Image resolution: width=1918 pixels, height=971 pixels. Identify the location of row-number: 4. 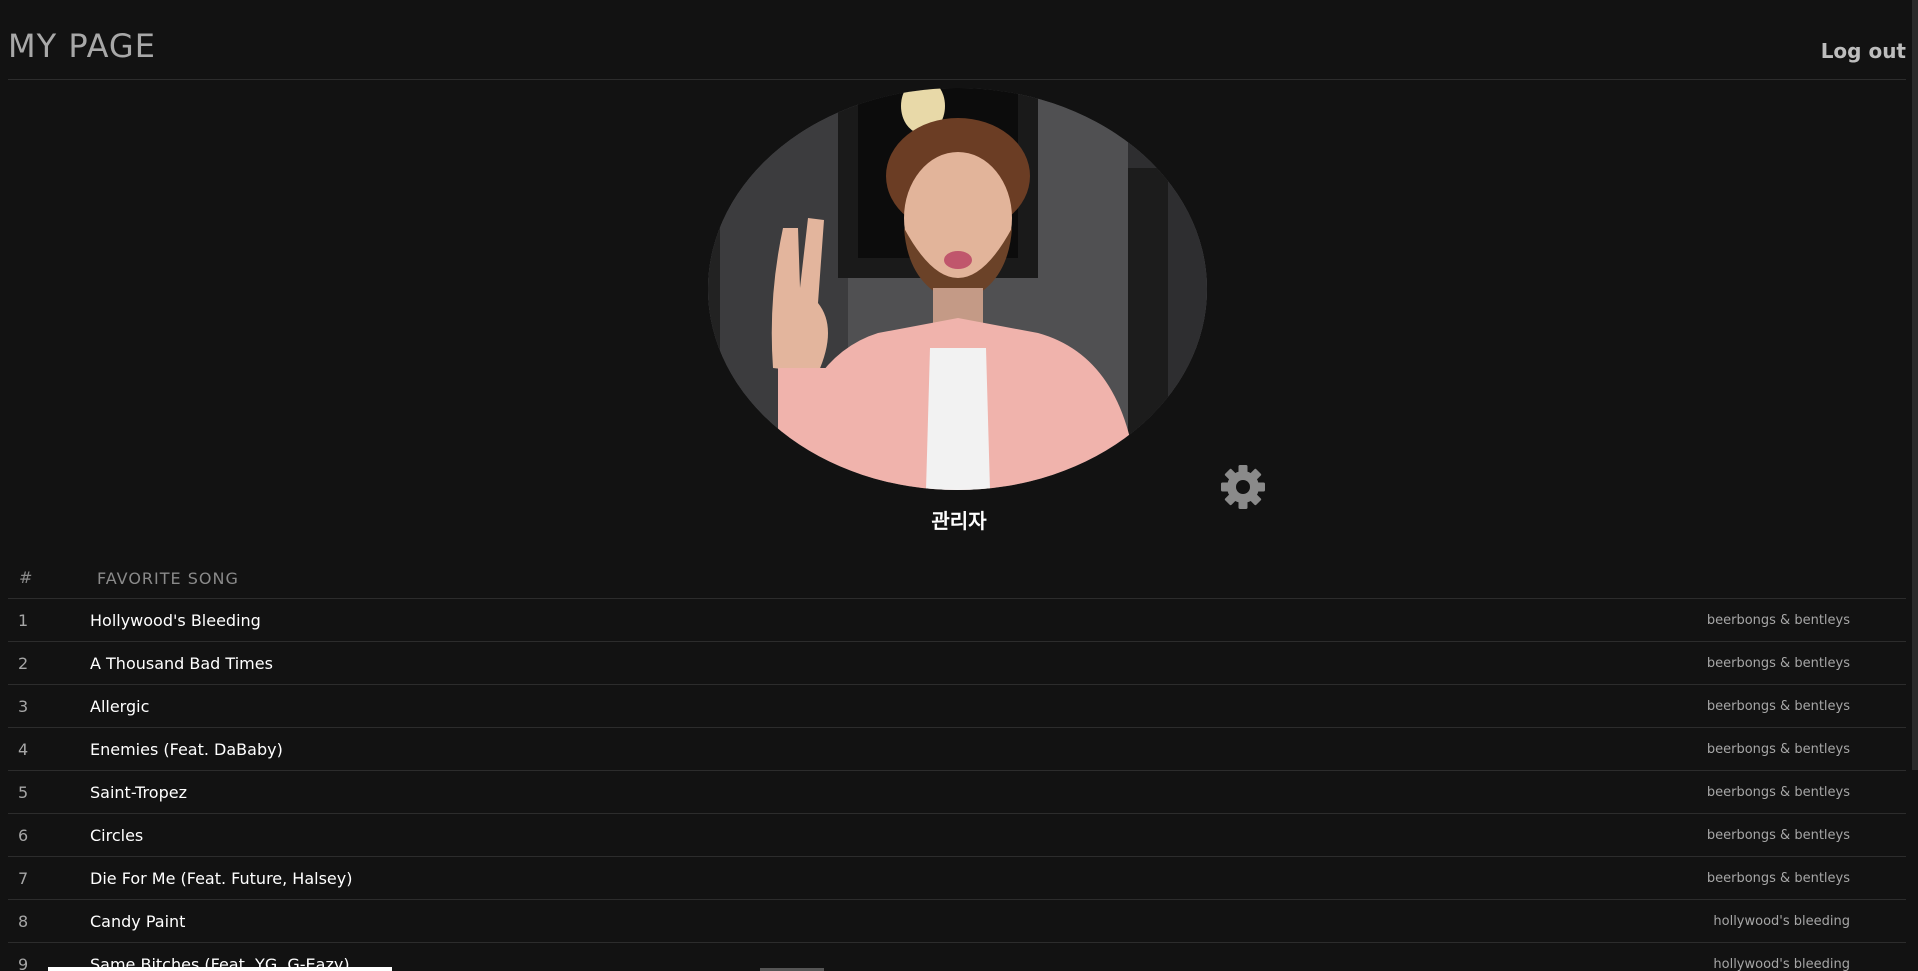
(23, 749).